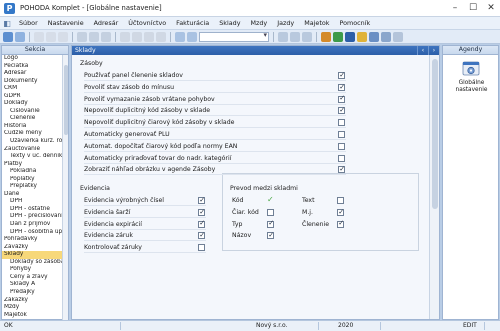 The width and height of the screenshot is (500, 331). What do you see at coordinates (201, 223) in the screenshot?
I see `evidencia-option-2-checkbox` at bounding box center [201, 223].